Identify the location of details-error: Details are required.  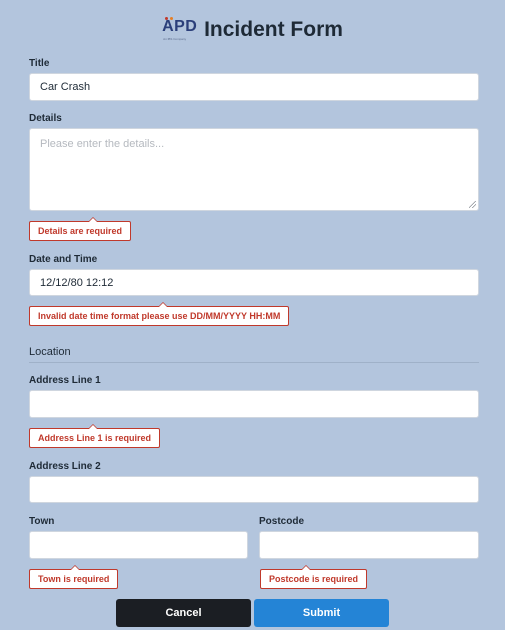
(80, 229).